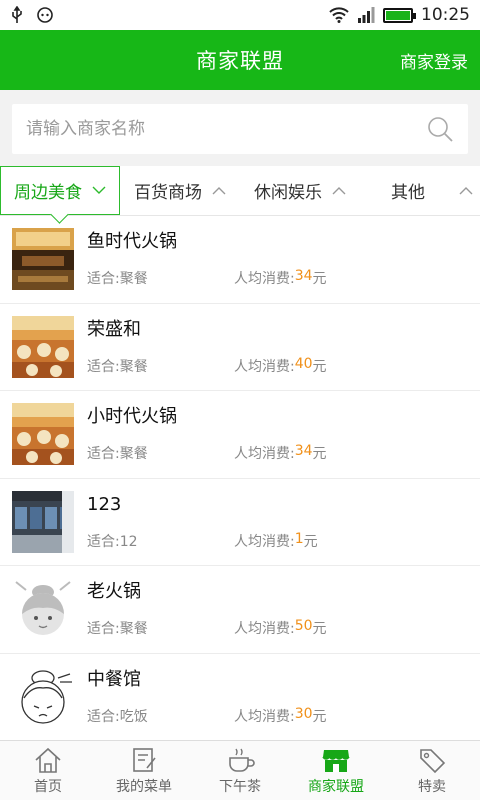  What do you see at coordinates (144, 760) in the screenshot?
I see `menu-edit-icon` at bounding box center [144, 760].